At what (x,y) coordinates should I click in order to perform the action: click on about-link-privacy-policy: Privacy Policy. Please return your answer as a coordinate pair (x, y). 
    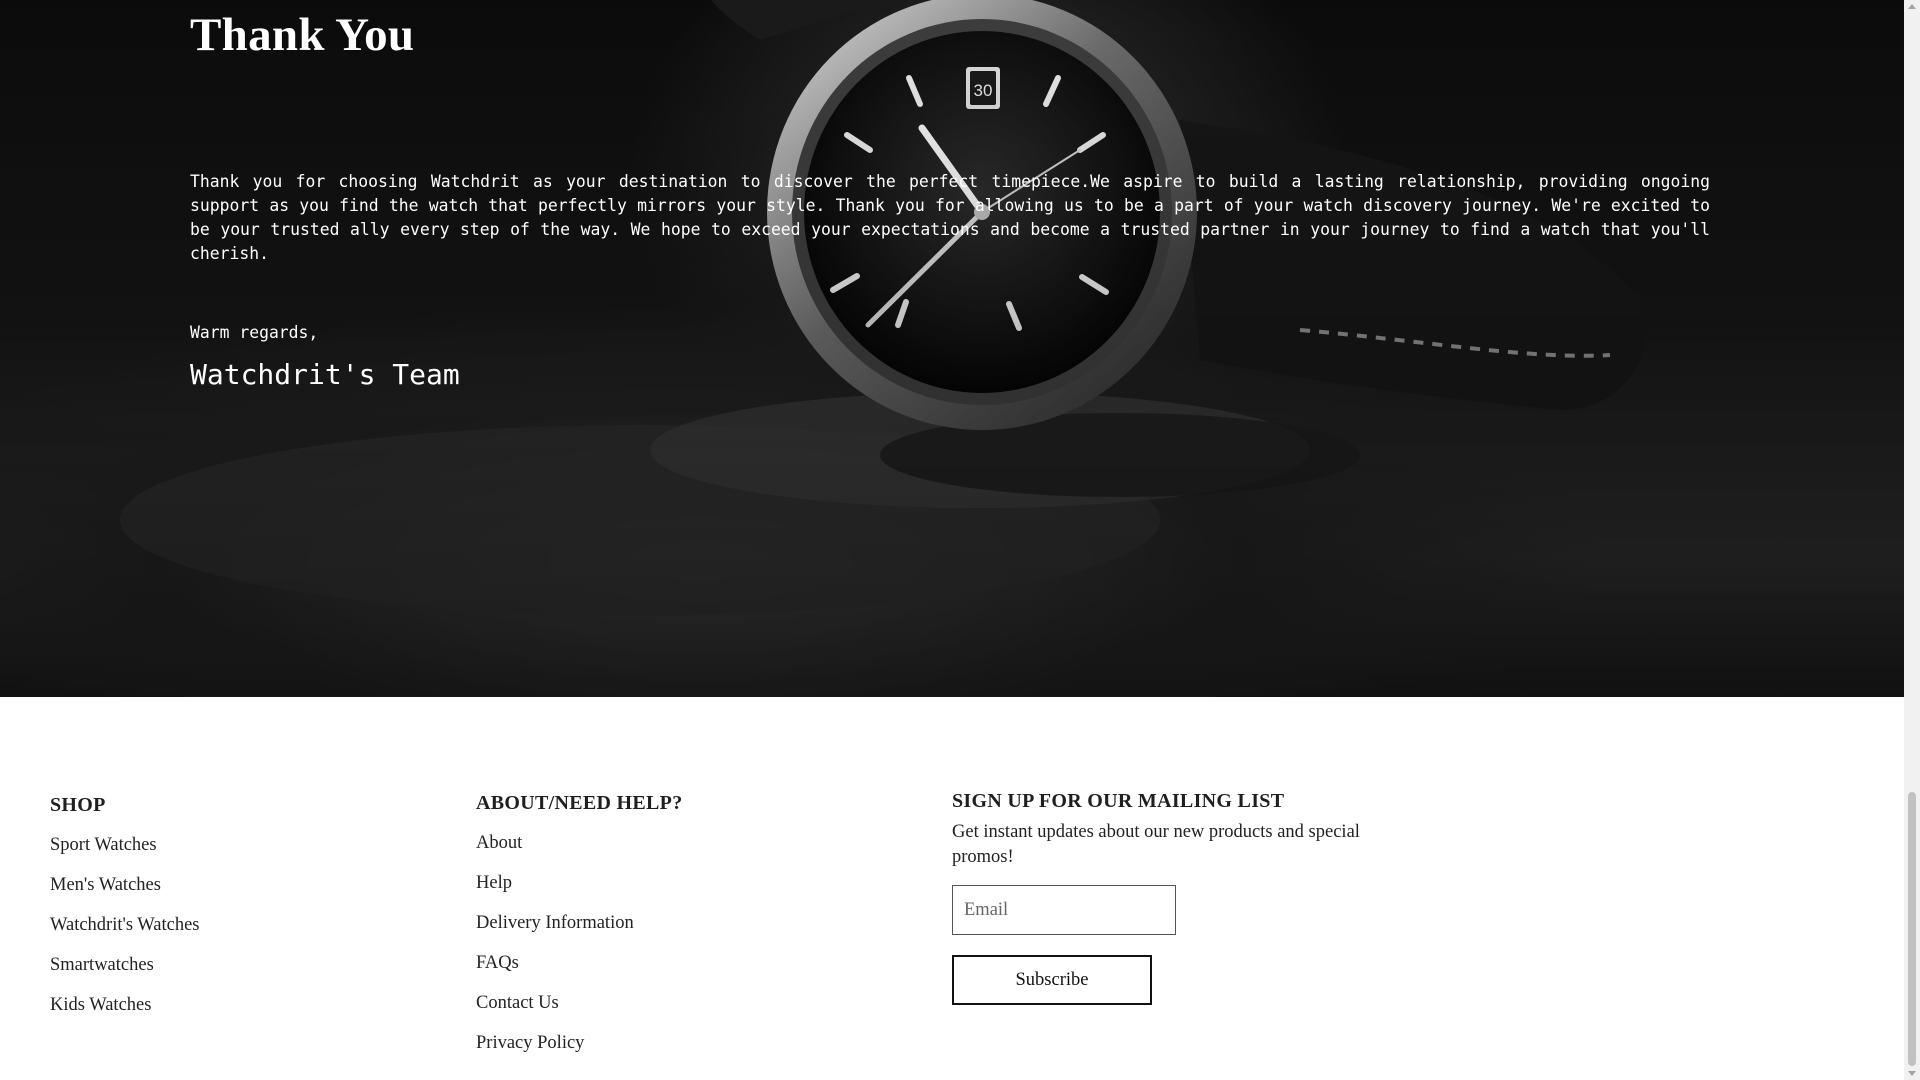
    Looking at the image, I should click on (530, 1043).